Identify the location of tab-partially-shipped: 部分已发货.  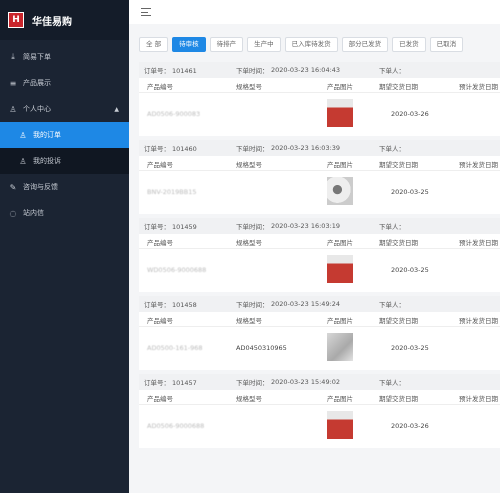
(365, 44).